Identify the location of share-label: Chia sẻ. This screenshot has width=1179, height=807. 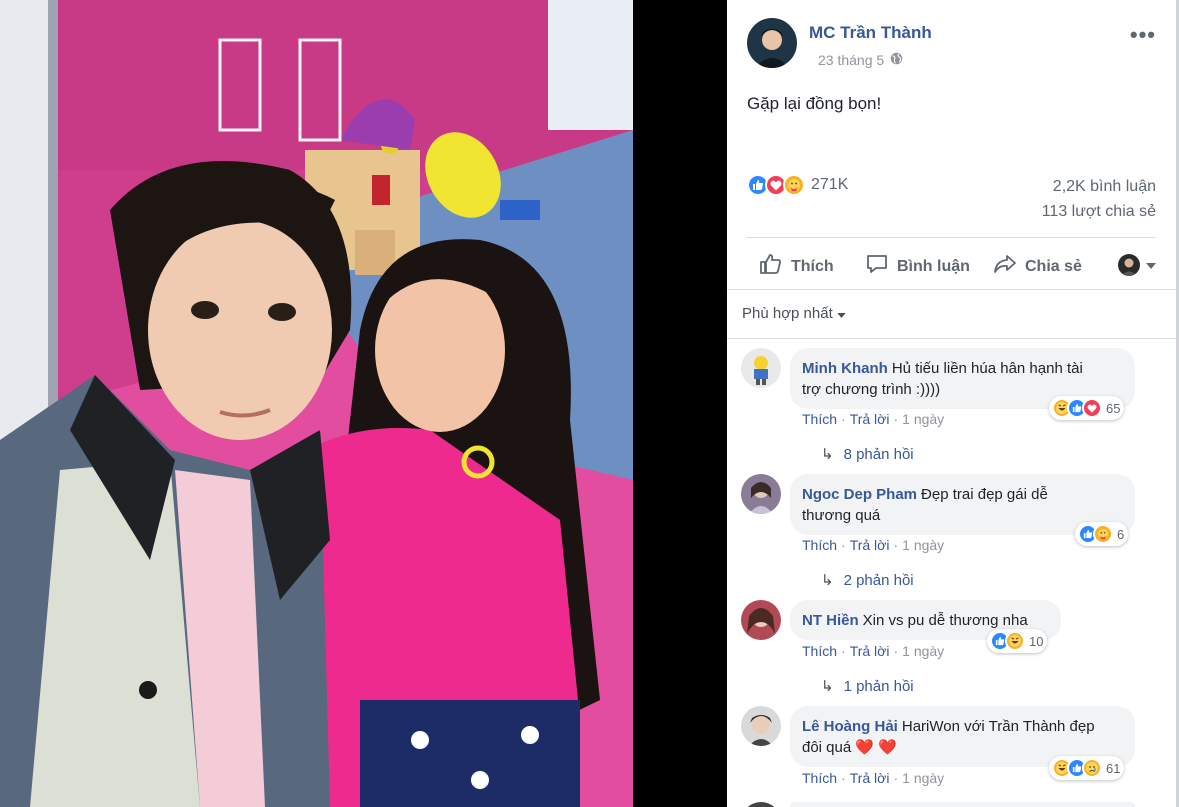
(1053, 266).